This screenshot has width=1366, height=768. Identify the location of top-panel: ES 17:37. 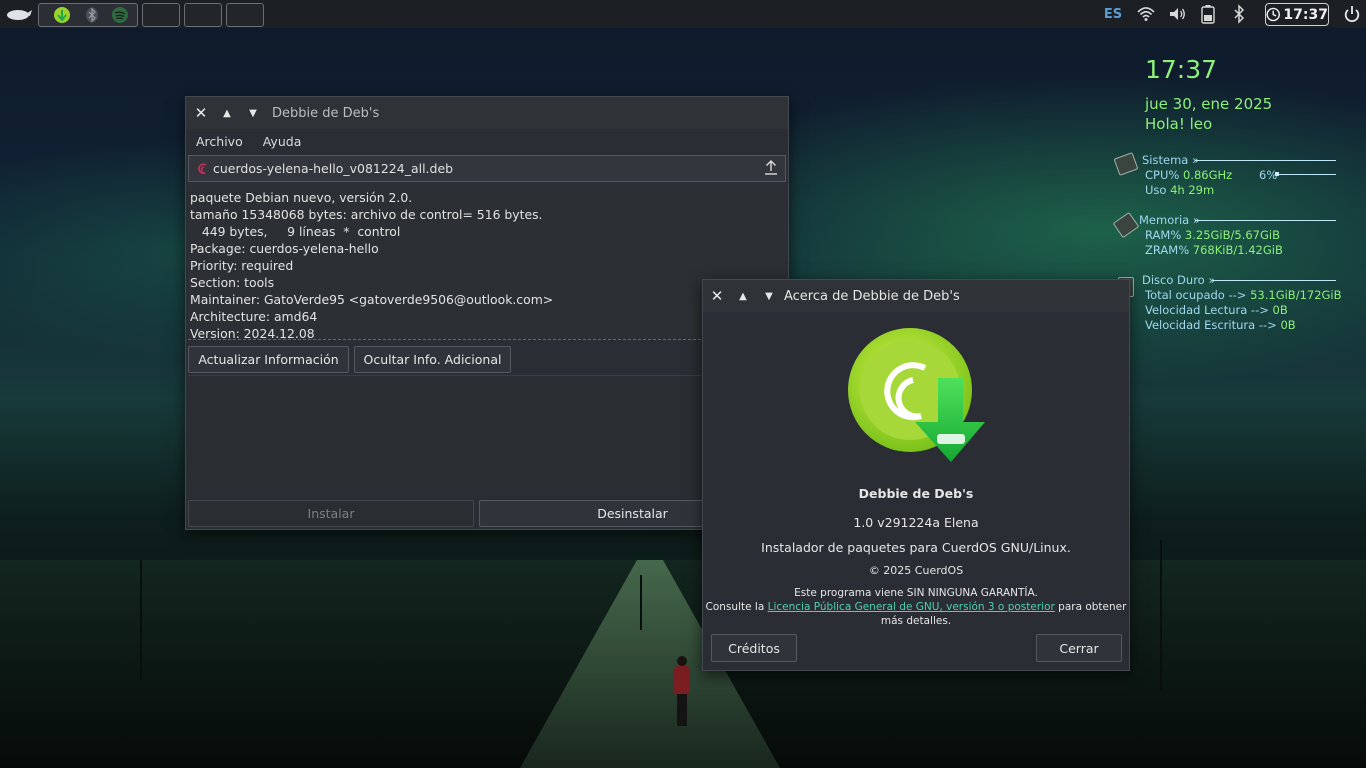
(683, 14).